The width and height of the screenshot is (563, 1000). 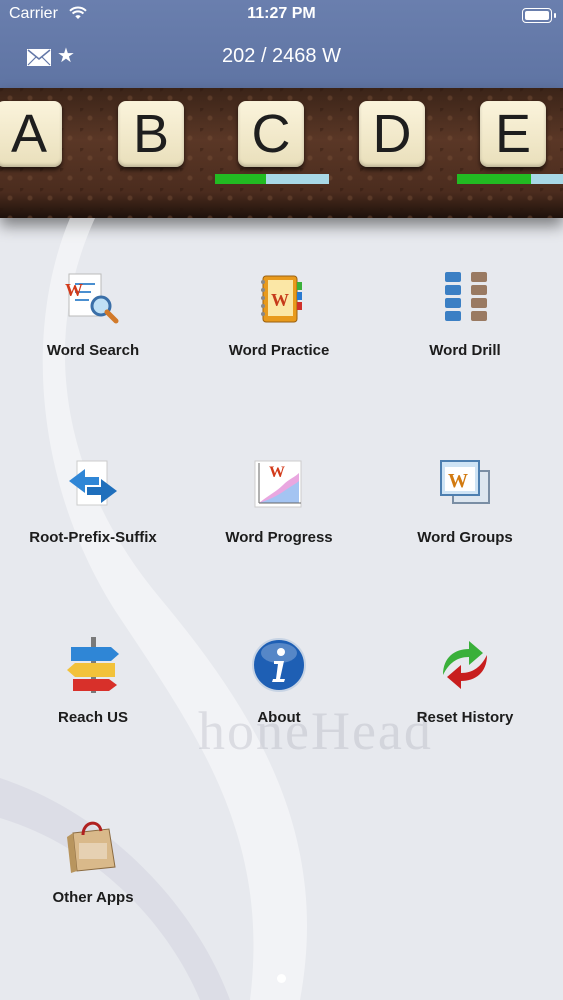 What do you see at coordinates (465, 717) in the screenshot?
I see `reset-history-label: Reset History` at bounding box center [465, 717].